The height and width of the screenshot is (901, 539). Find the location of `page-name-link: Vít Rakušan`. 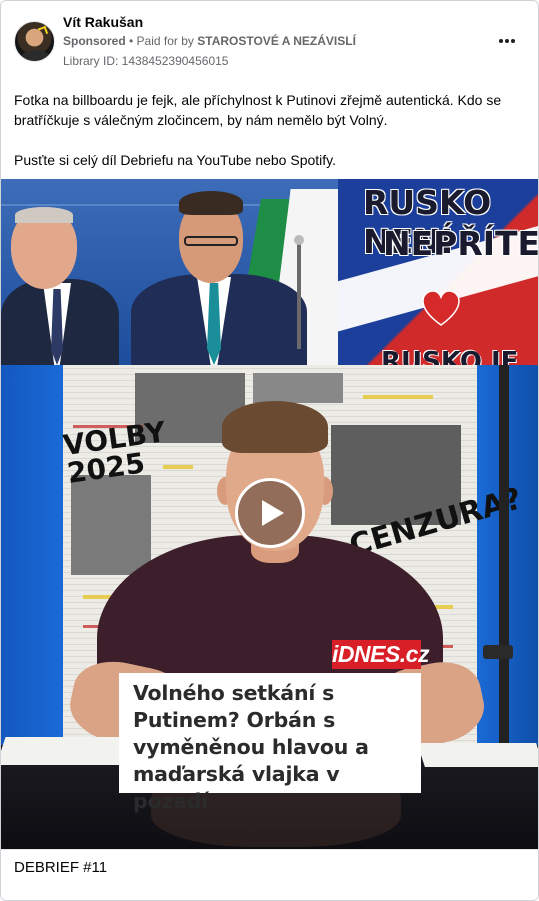

page-name-link: Vít Rakušan is located at coordinates (103, 22).